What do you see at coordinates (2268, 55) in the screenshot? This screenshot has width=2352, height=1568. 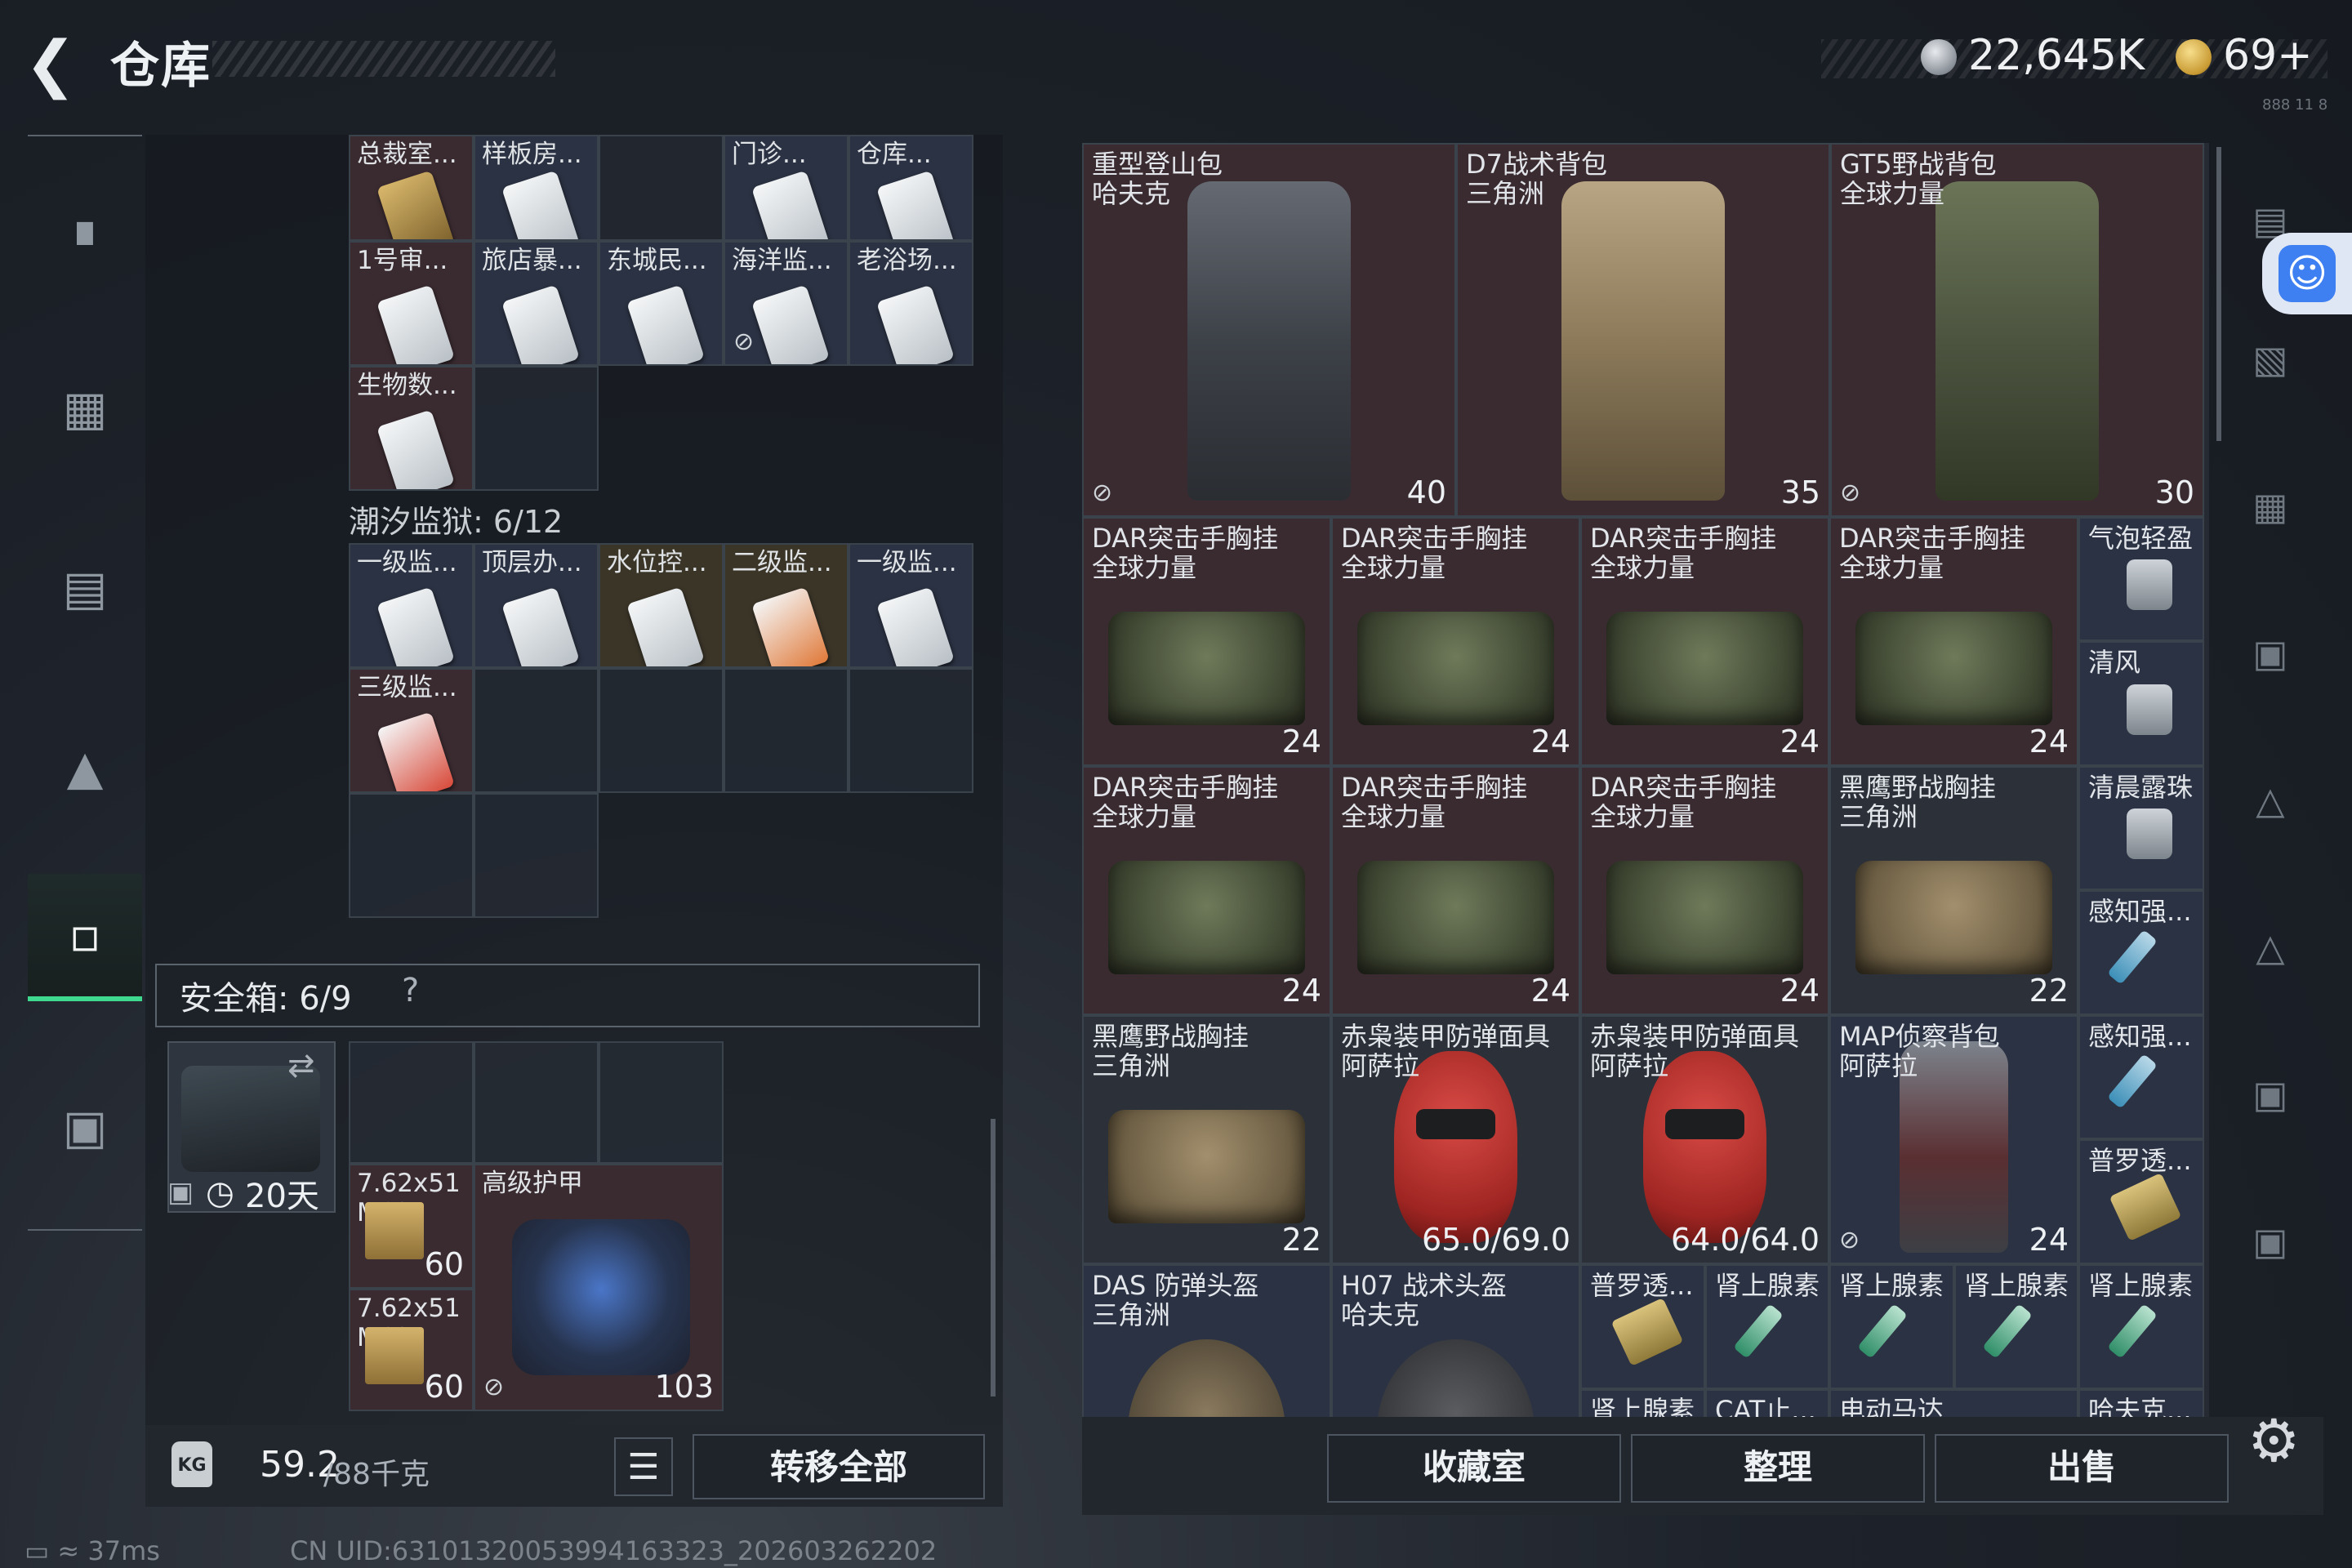 I see `premium-currency: 69+` at bounding box center [2268, 55].